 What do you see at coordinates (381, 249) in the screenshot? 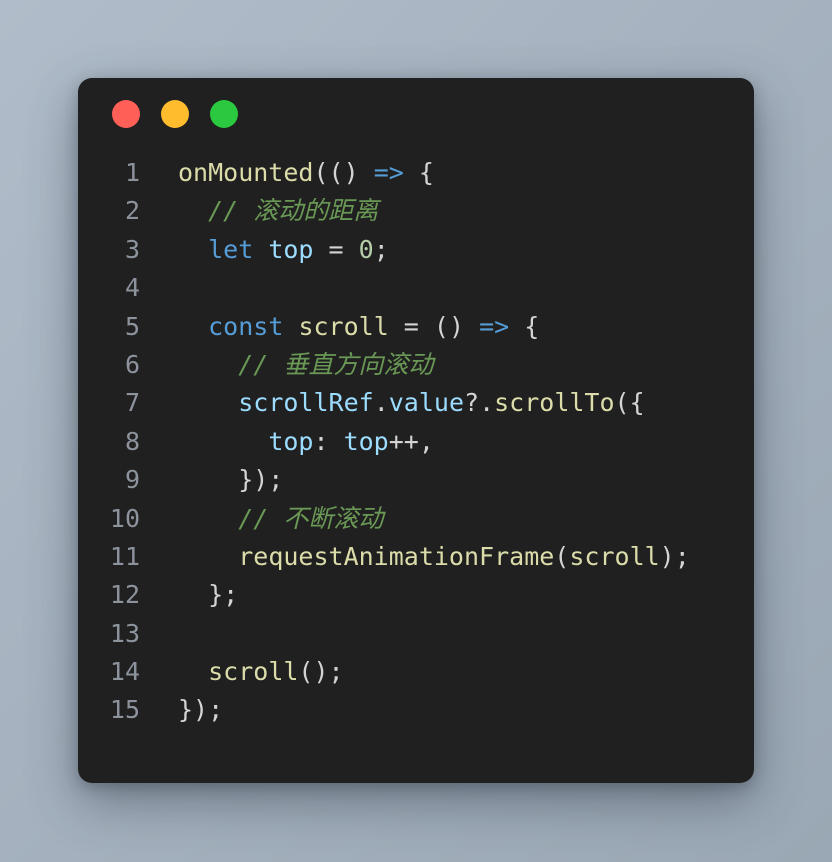
I see `token-punct: ;` at bounding box center [381, 249].